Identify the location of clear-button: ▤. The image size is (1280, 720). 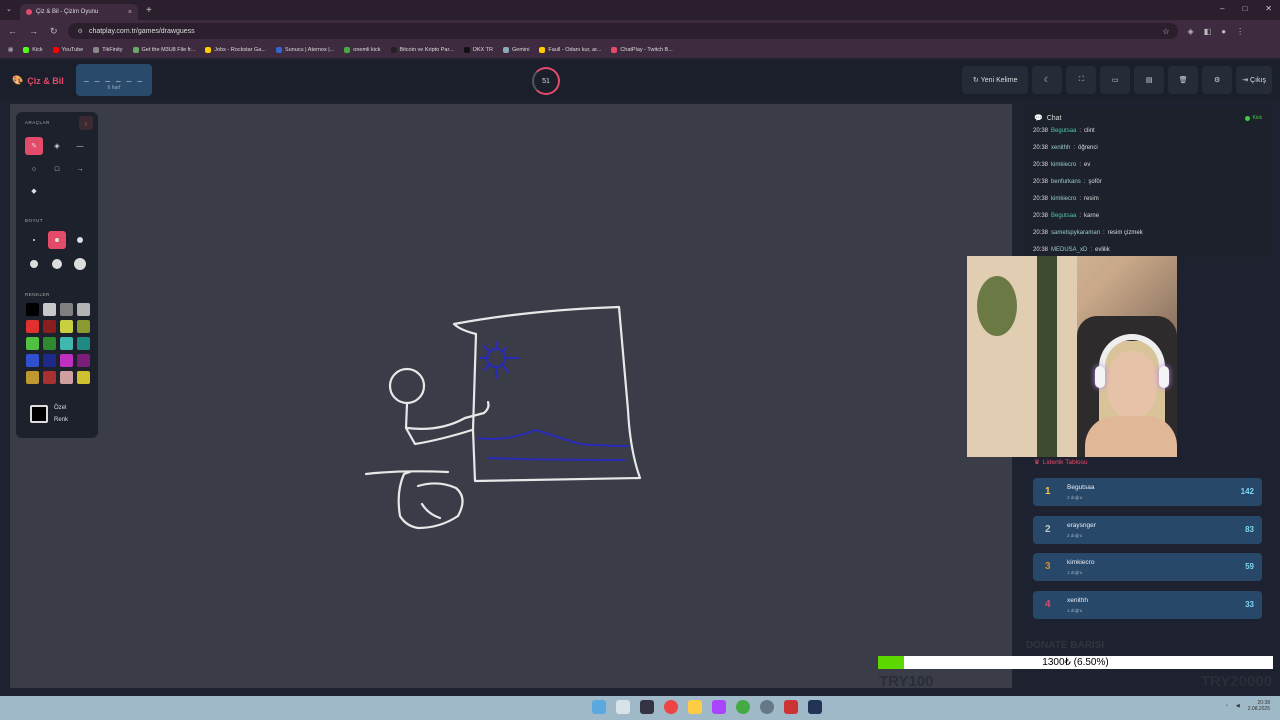
(1149, 80).